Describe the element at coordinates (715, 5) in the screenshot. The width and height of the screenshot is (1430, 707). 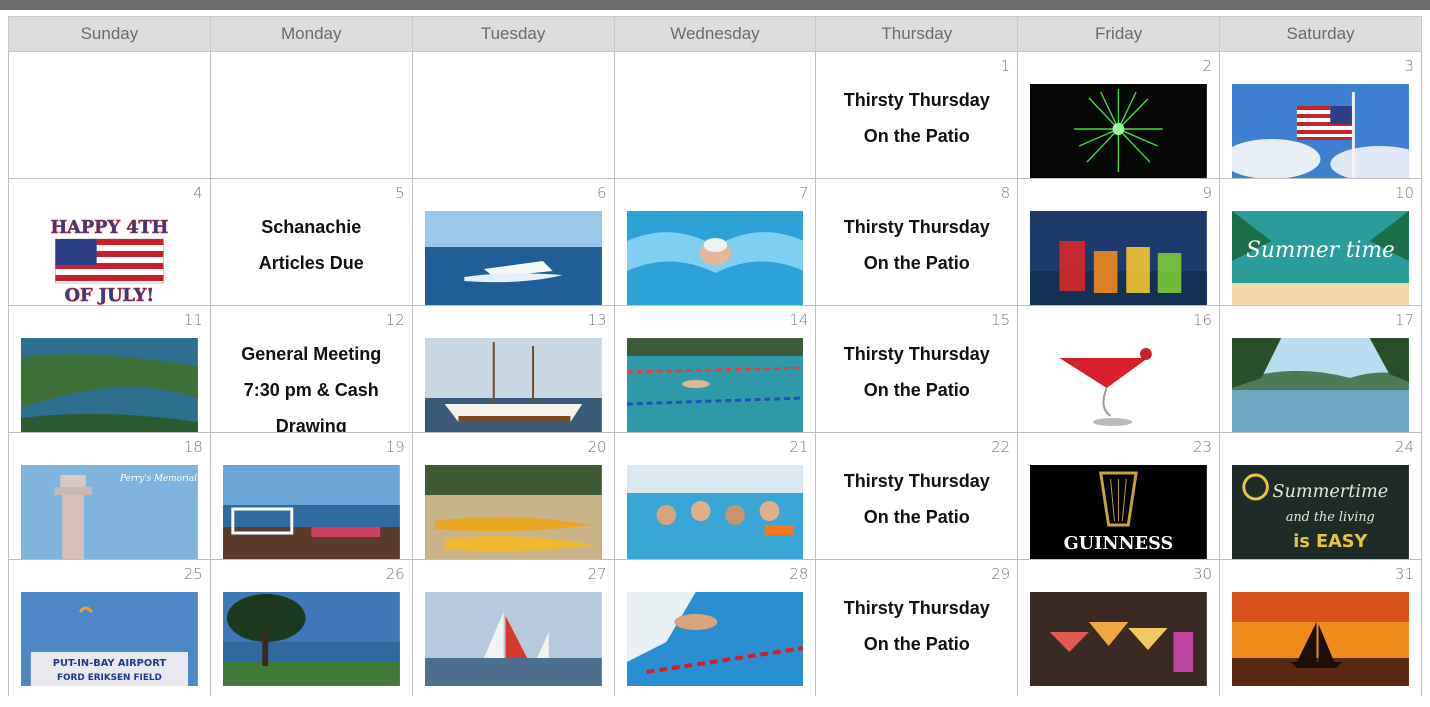
I see `top-bar` at that location.